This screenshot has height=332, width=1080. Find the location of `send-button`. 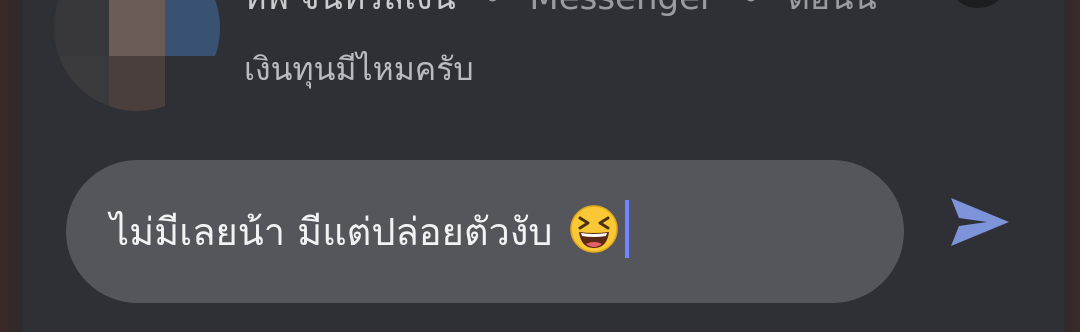

send-button is located at coordinates (980, 222).